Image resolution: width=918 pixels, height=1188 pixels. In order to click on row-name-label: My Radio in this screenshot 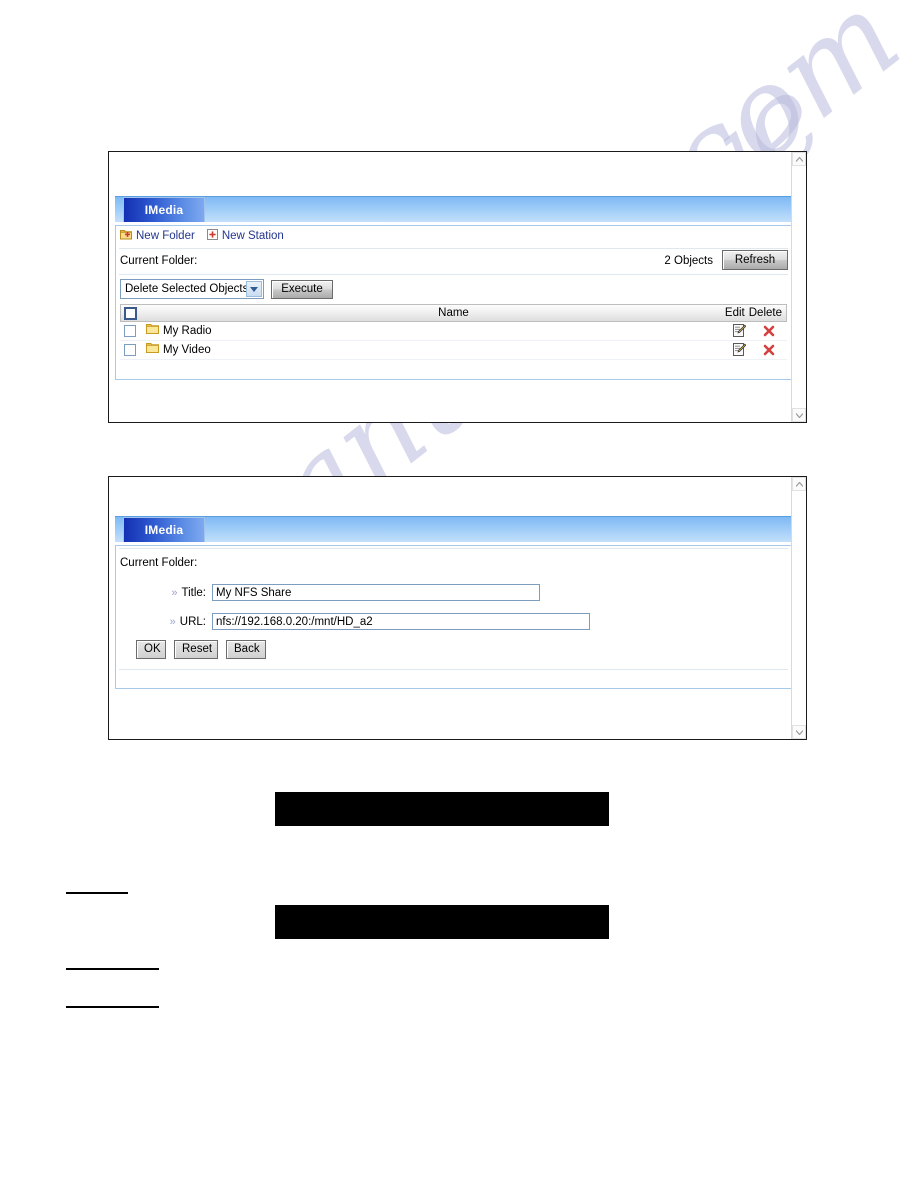, I will do `click(187, 331)`.